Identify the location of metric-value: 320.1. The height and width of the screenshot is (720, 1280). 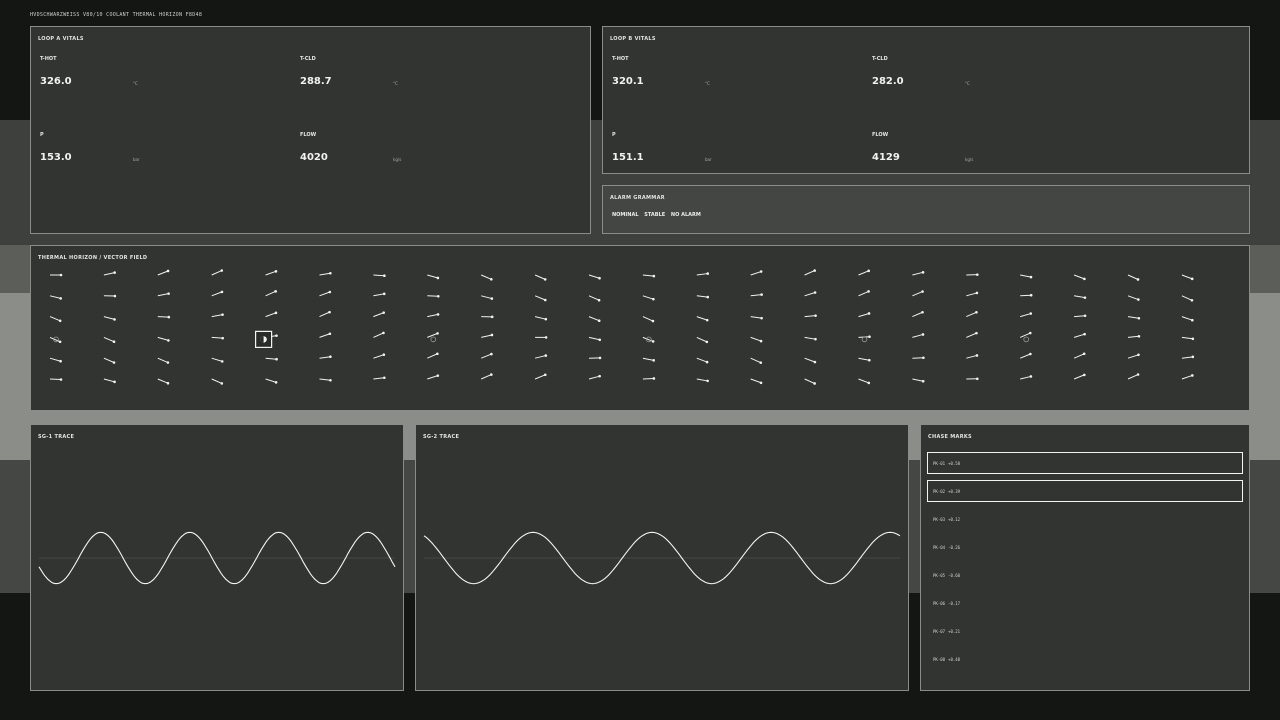
(628, 81).